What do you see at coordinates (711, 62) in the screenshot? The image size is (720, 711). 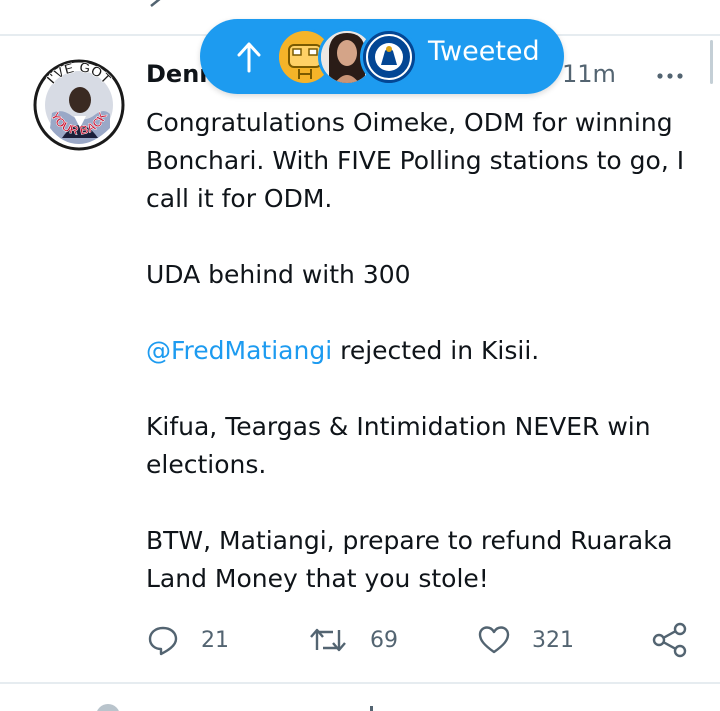 I see `scrollbar` at bounding box center [711, 62].